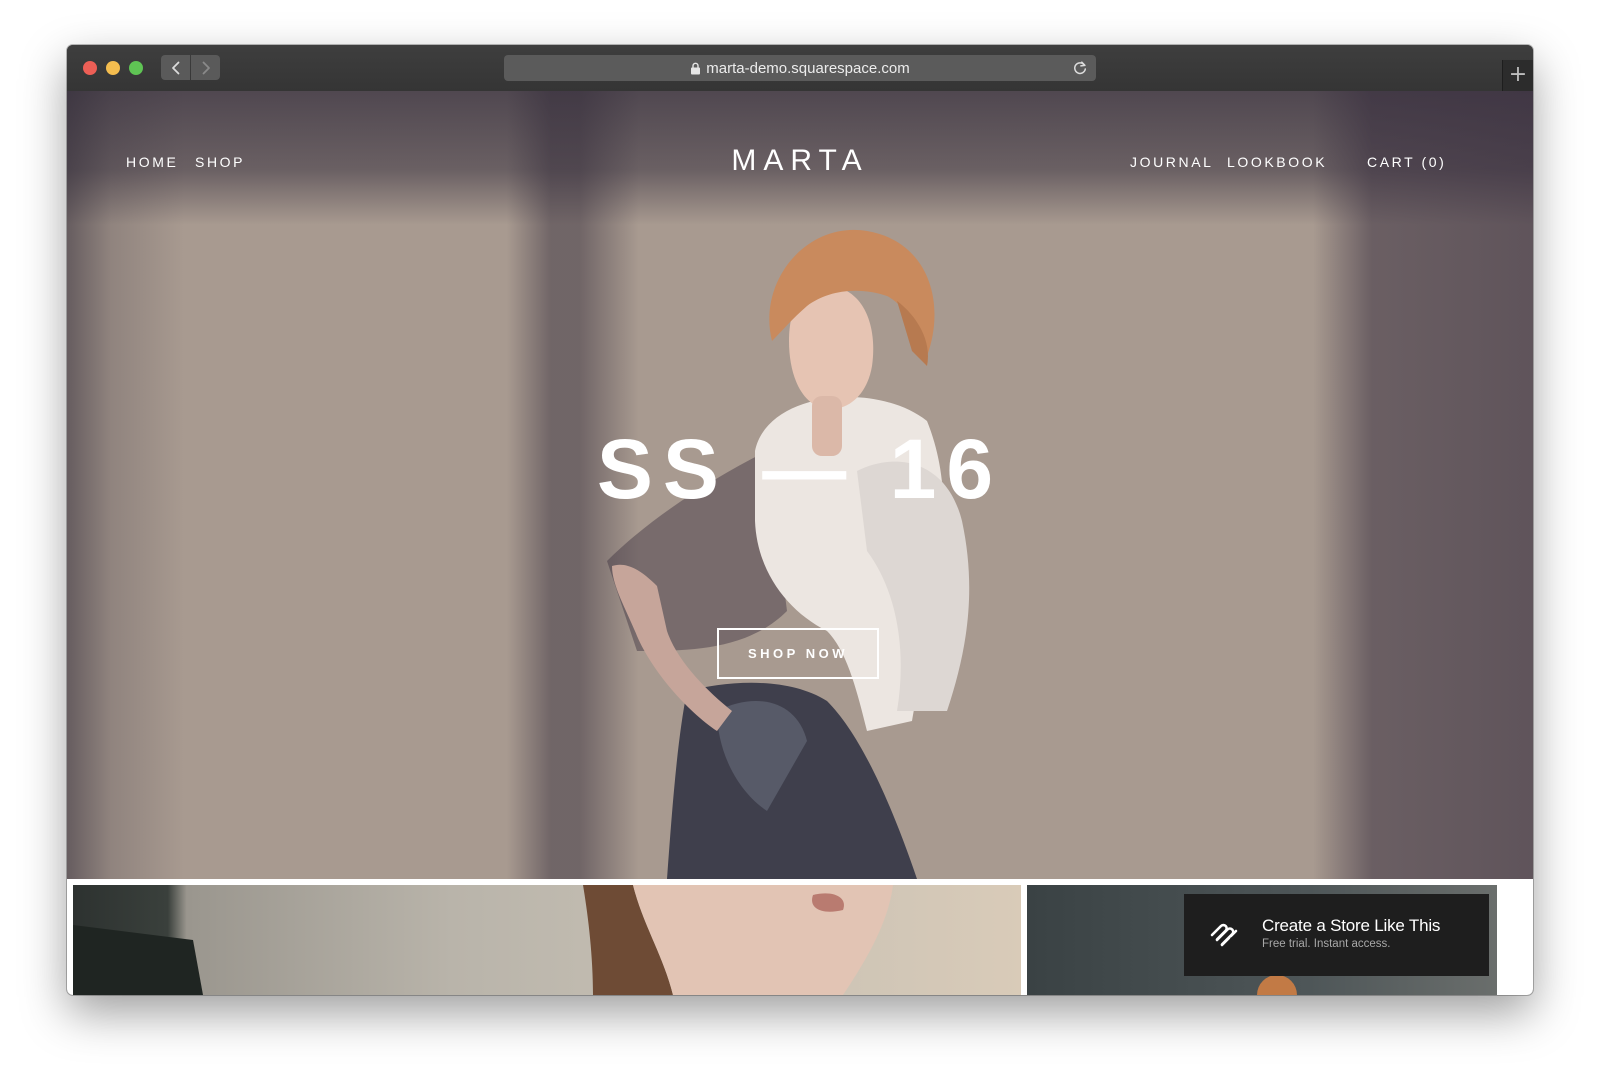 The image size is (1600, 1083). What do you see at coordinates (798, 653) in the screenshot?
I see `shop-now-button: SHOP NOW` at bounding box center [798, 653].